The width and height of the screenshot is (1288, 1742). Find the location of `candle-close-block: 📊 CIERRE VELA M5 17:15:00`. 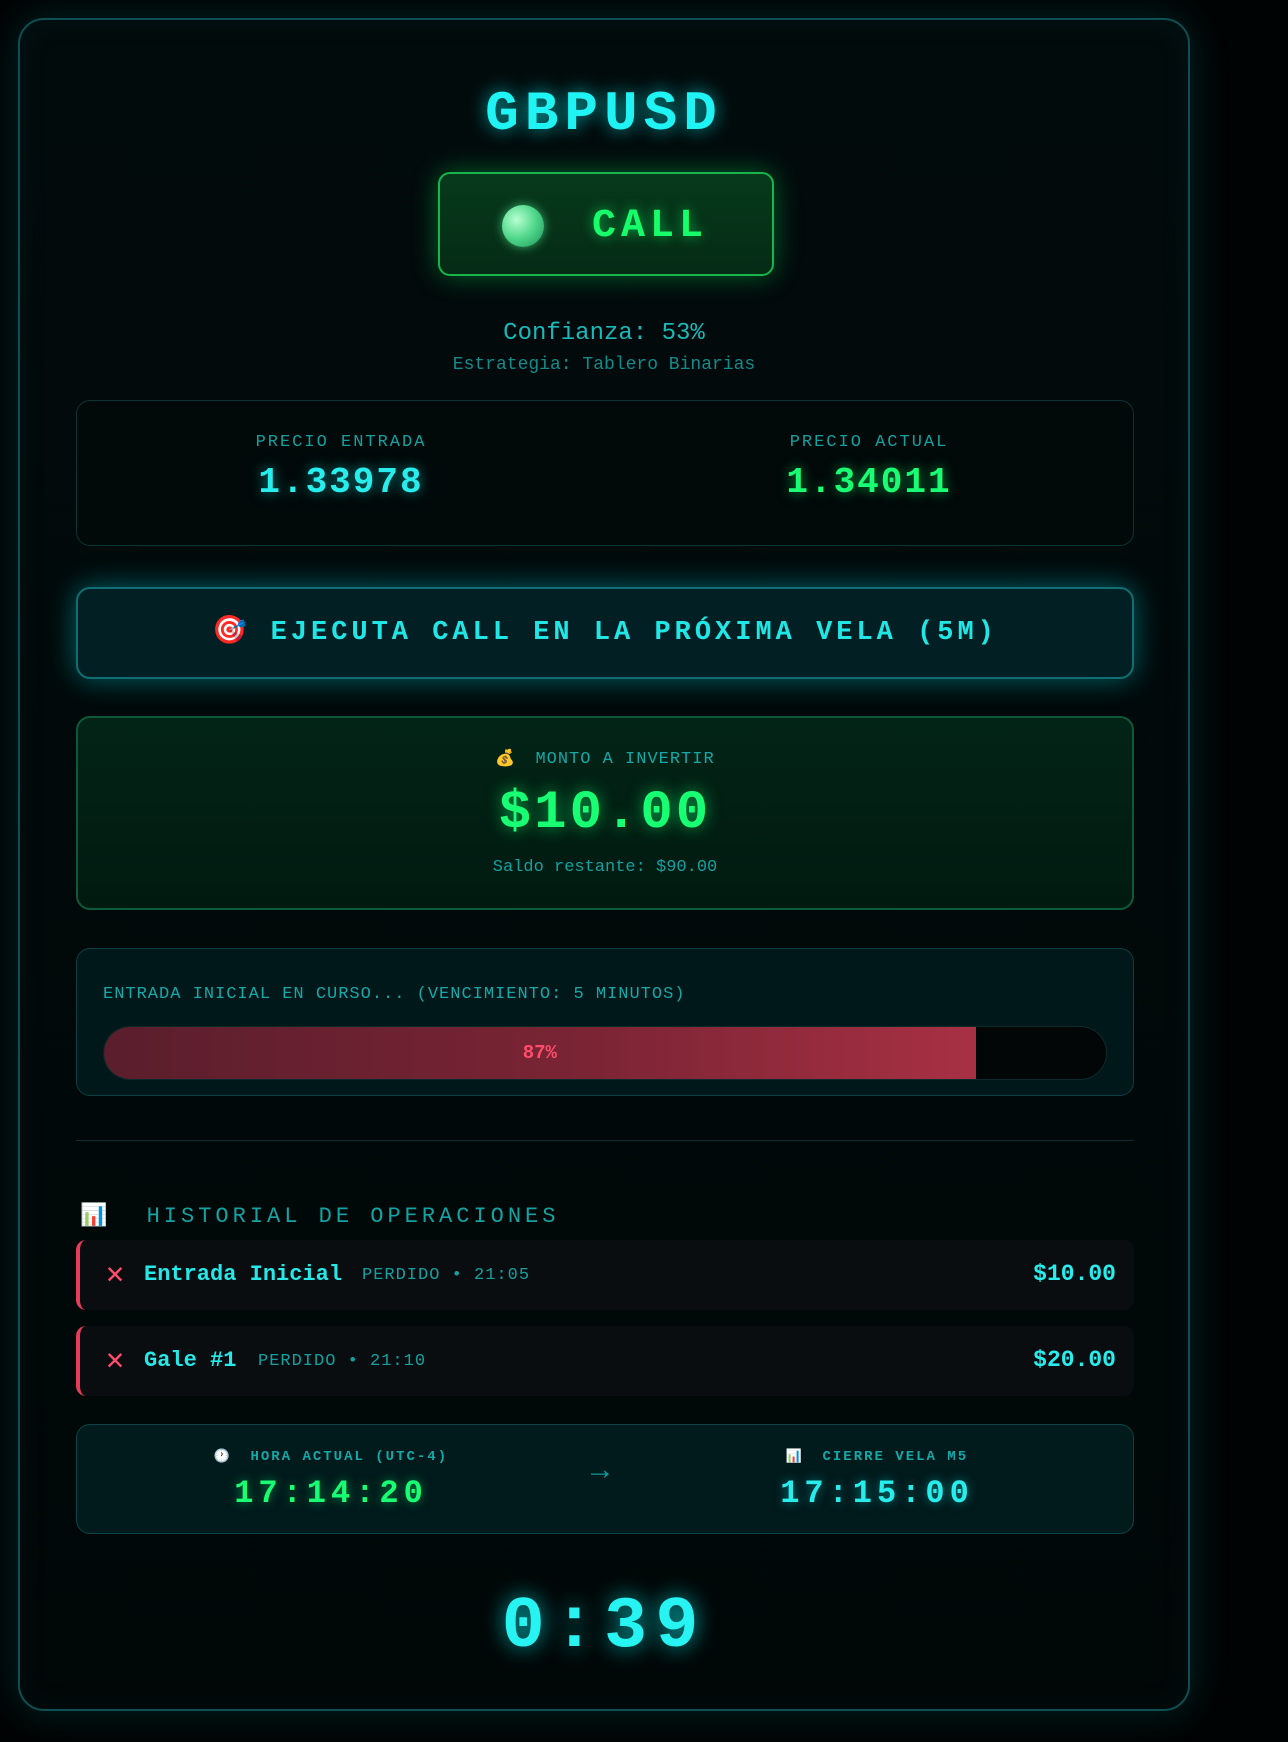

candle-close-block: 📊 CIERRE VELA M5 17:15:00 is located at coordinates (877, 1468).